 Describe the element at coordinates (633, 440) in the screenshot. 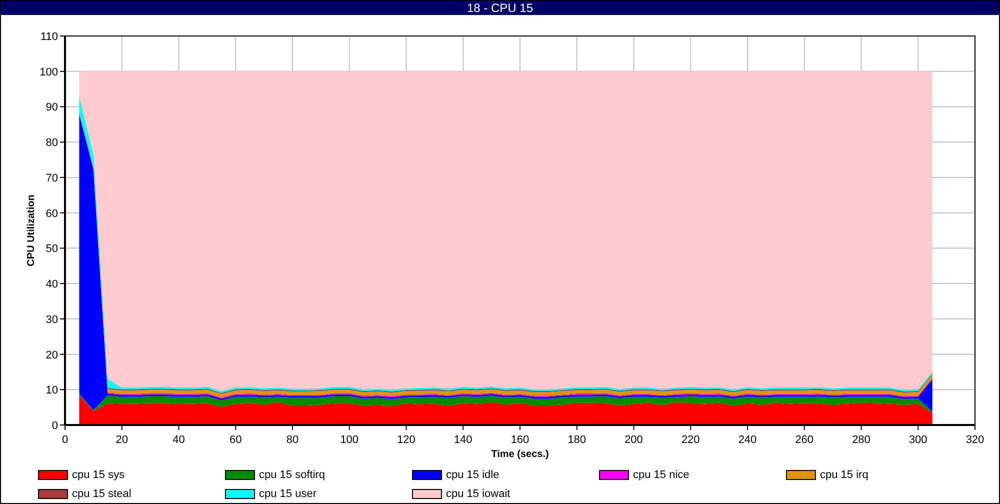

I see `axis-tick-label: 200` at that location.